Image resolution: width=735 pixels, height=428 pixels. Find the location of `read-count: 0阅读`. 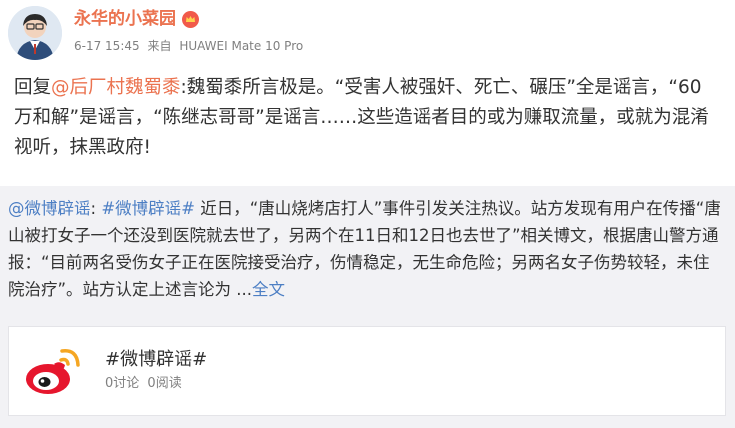

read-count: 0阅读 is located at coordinates (164, 383).